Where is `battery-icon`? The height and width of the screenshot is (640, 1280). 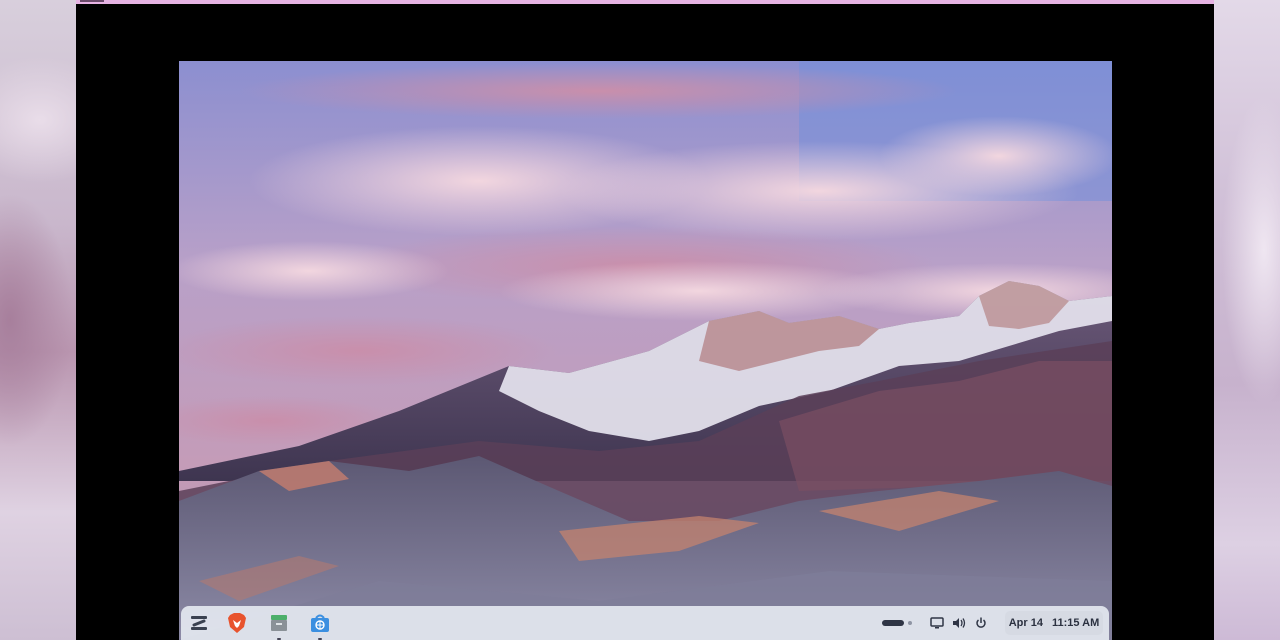 battery-icon is located at coordinates (898, 623).